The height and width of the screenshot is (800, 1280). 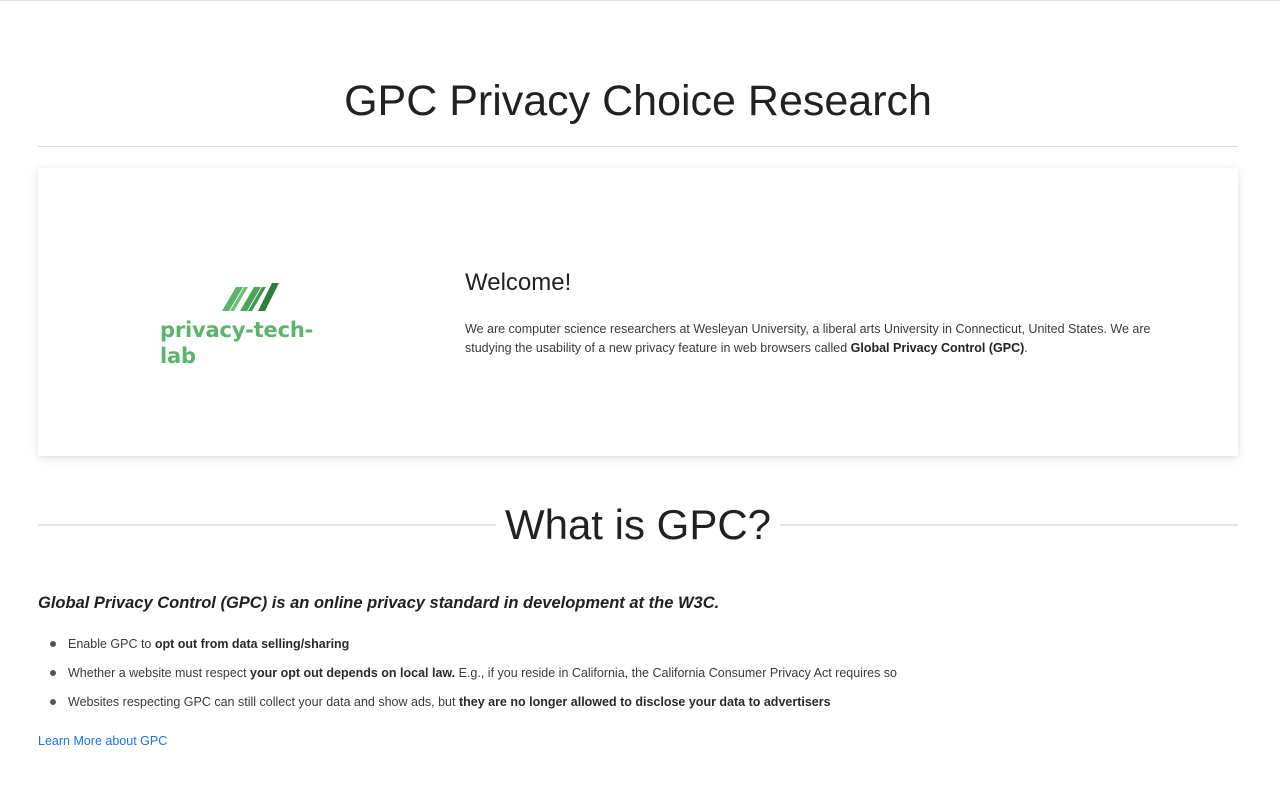 What do you see at coordinates (1009, 525) in the screenshot?
I see `heading-rule-right` at bounding box center [1009, 525].